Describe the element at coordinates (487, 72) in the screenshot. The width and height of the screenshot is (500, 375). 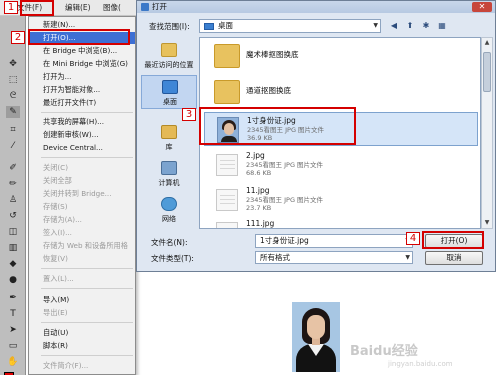
I see `scroll-thumb` at that location.